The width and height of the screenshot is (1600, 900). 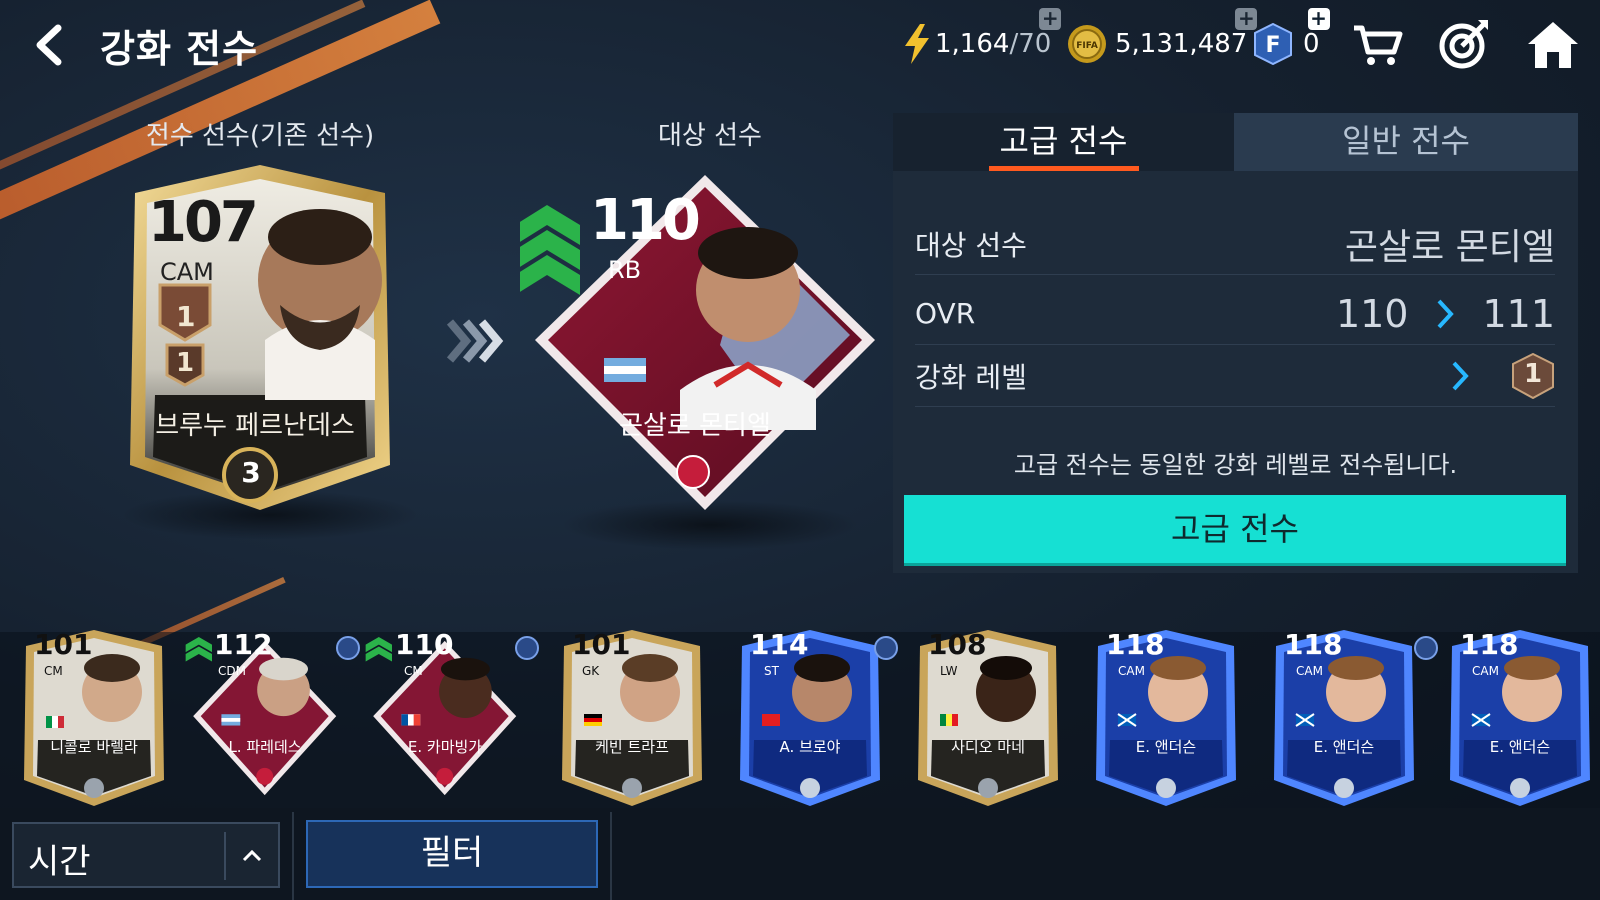 What do you see at coordinates (1518, 313) in the screenshot?
I see `ovr-to: 111` at bounding box center [1518, 313].